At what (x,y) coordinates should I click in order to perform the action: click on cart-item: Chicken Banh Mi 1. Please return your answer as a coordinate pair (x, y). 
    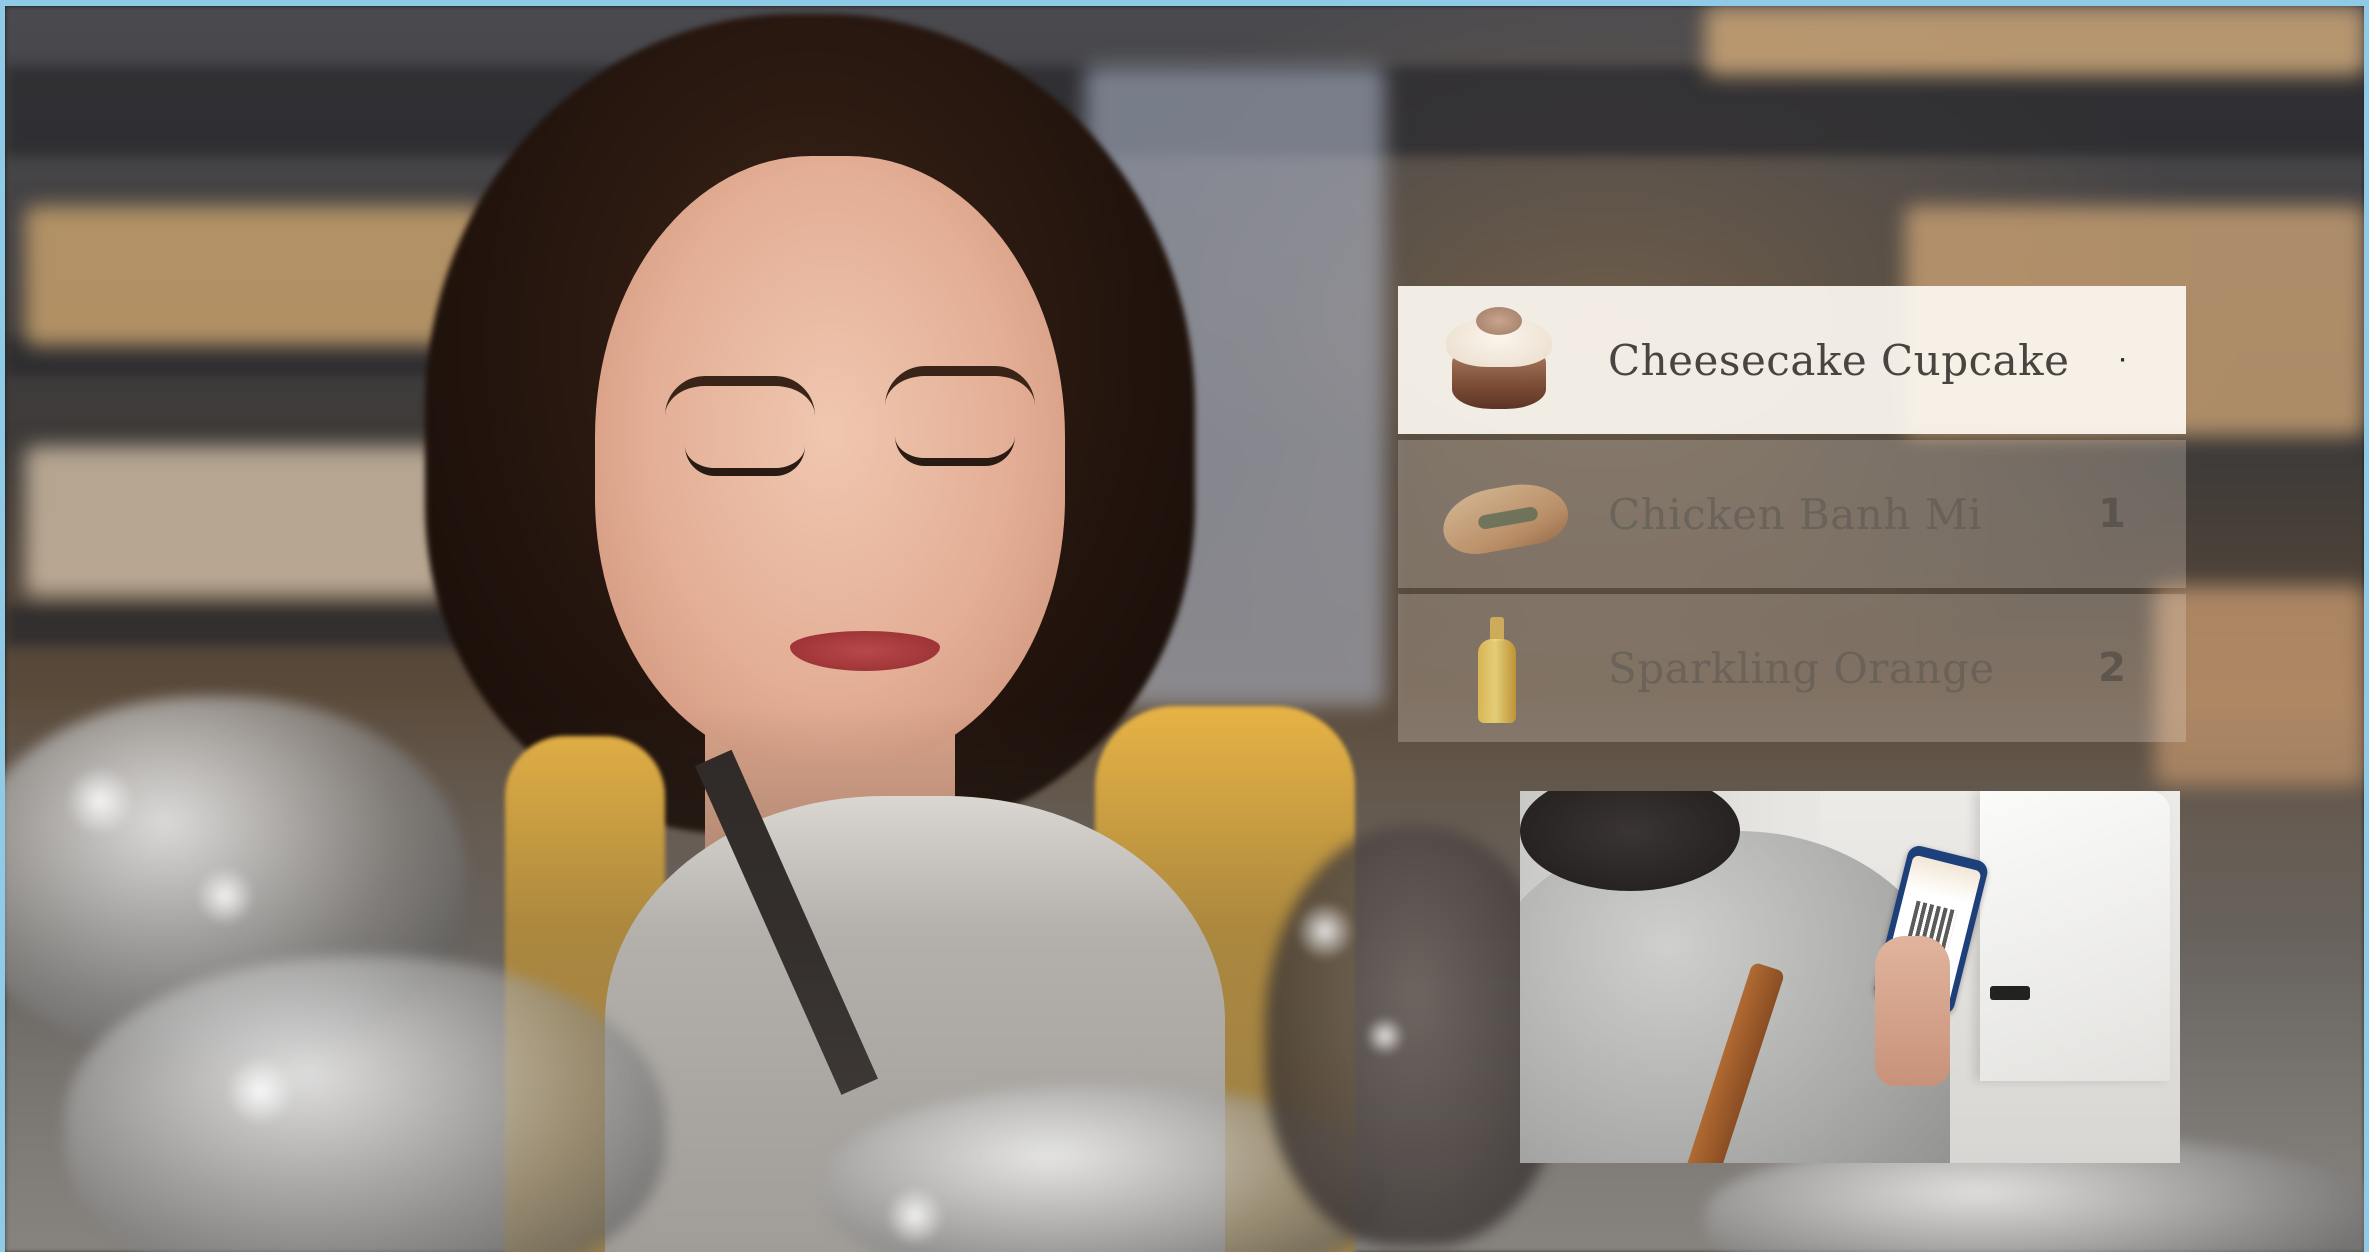
    Looking at the image, I should click on (1792, 514).